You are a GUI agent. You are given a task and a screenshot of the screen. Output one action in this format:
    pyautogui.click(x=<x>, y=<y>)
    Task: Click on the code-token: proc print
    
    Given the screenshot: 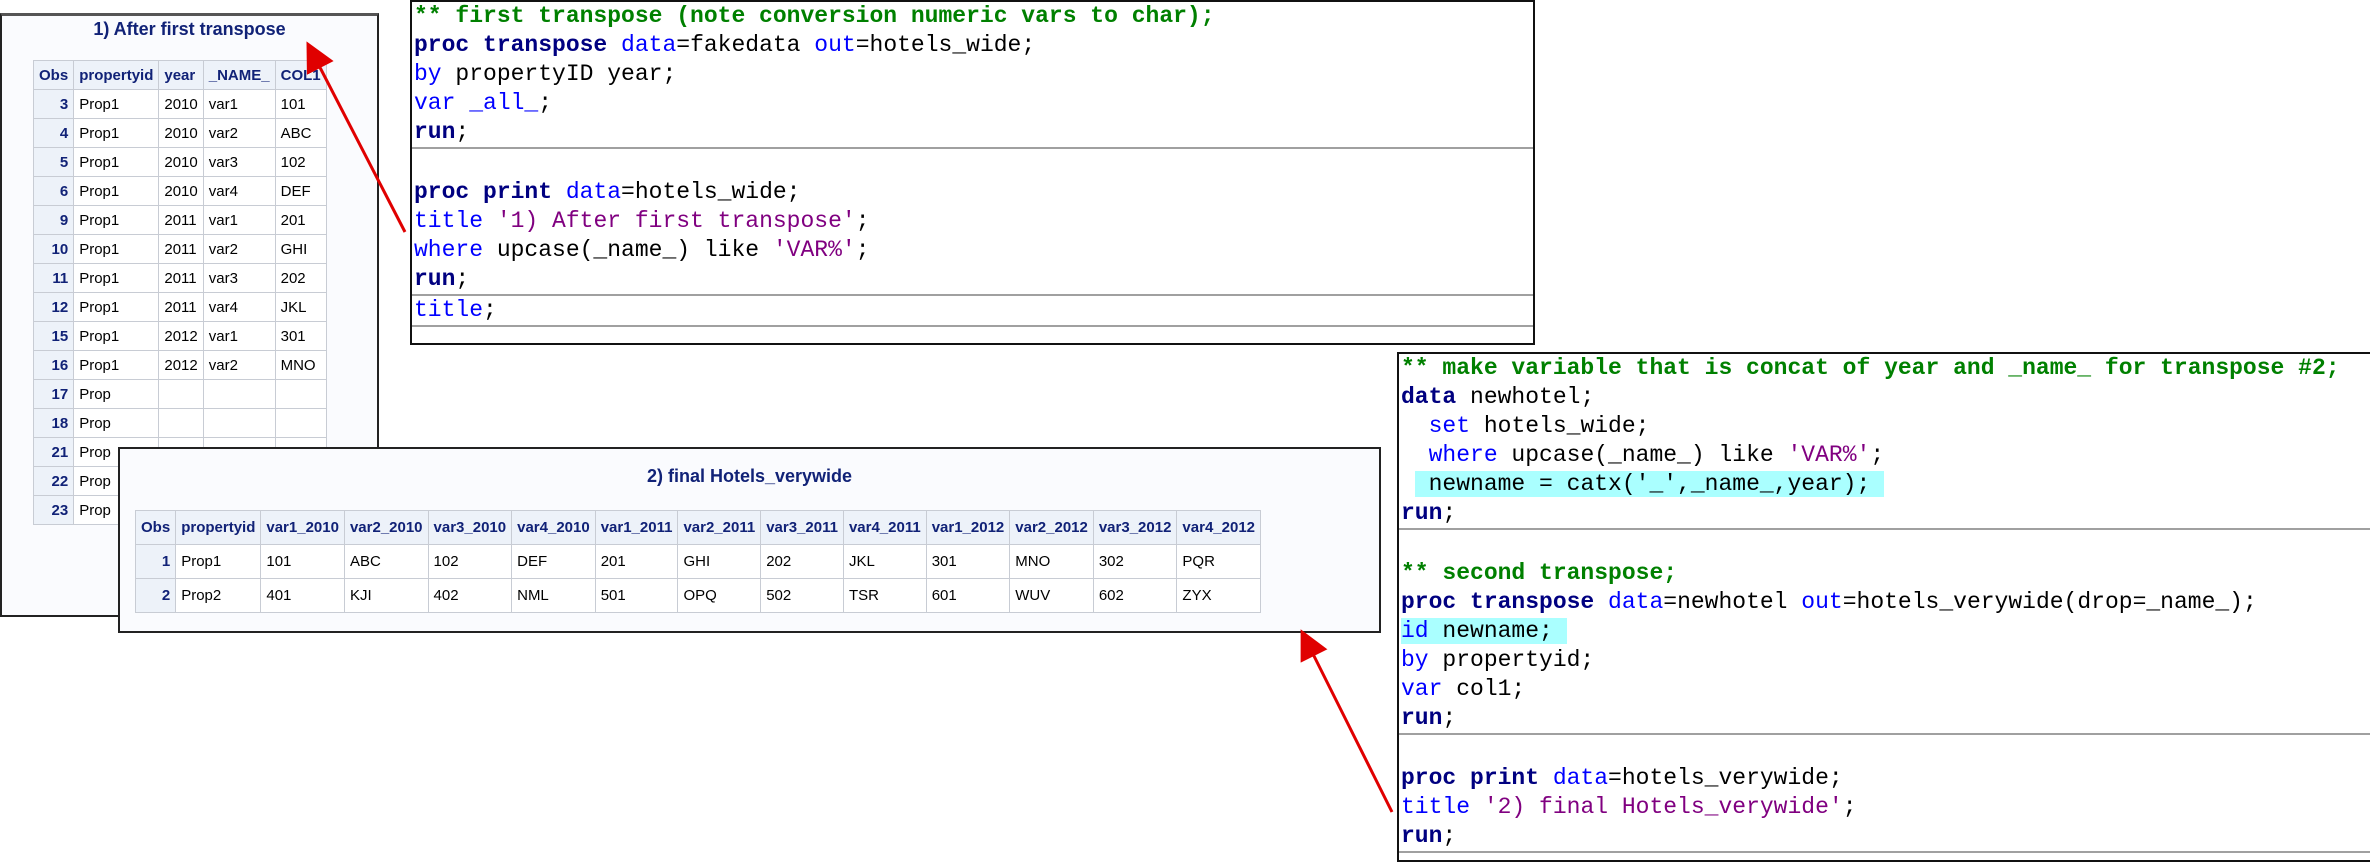 What is the action you would take?
    pyautogui.click(x=1477, y=778)
    